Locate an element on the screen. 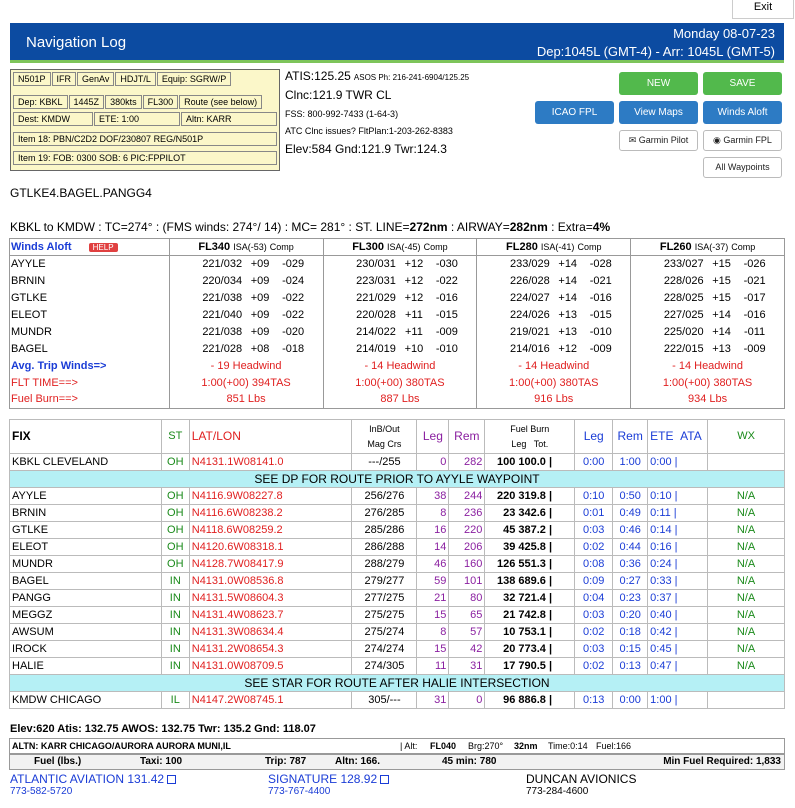 This screenshot has width=795, height=808. ll-cell: N4116.6W08238.2 is located at coordinates (270, 513).